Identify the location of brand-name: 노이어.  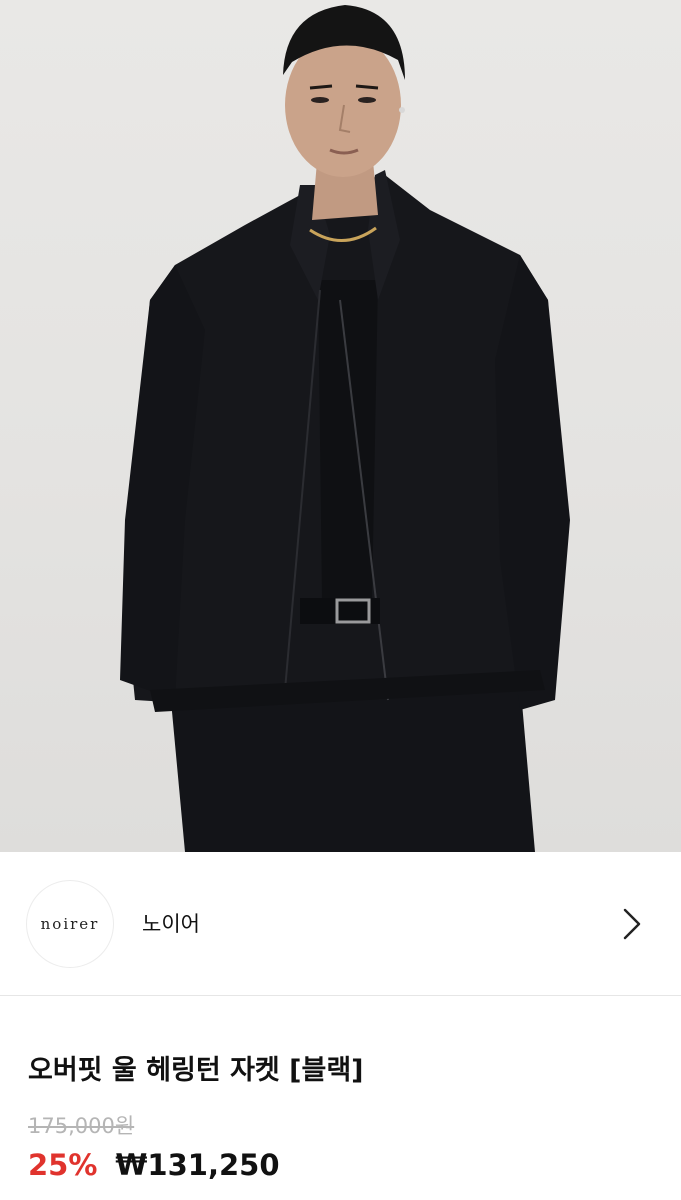
(171, 923).